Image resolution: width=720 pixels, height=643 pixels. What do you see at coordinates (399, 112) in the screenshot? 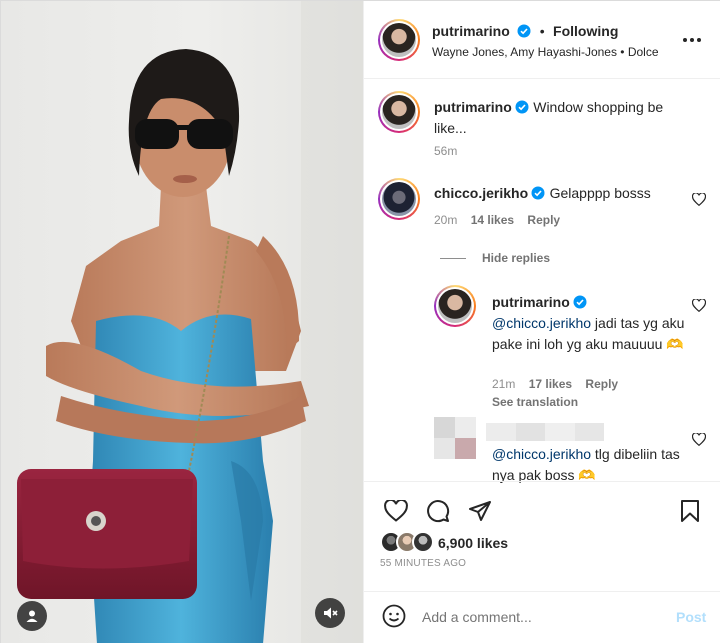
I see `caption-avatar` at bounding box center [399, 112].